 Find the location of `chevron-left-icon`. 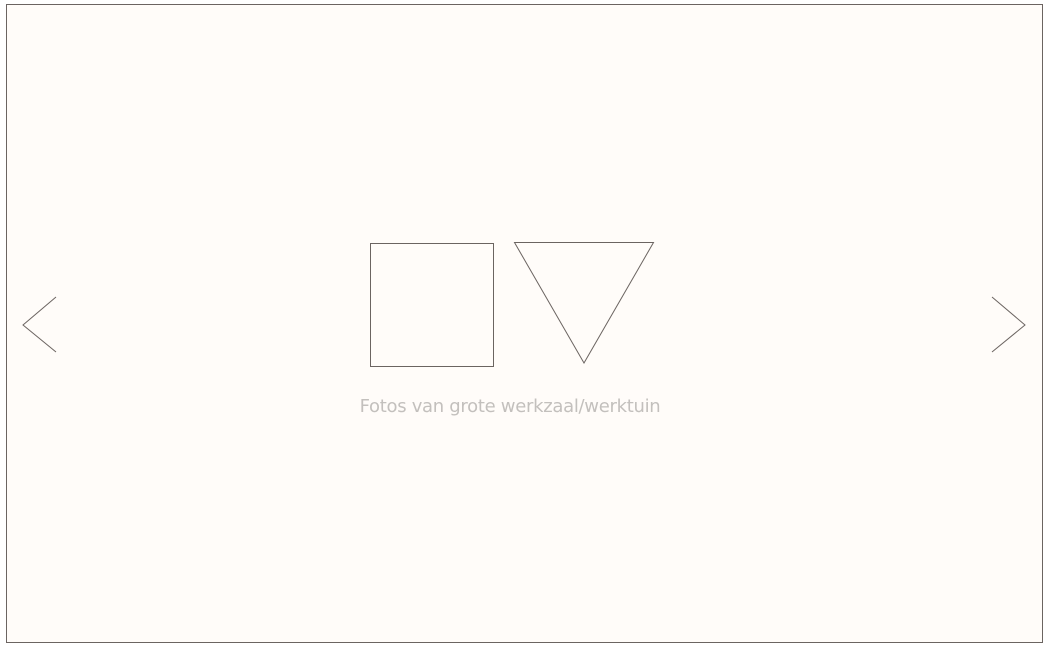

chevron-left-icon is located at coordinates (39, 324).